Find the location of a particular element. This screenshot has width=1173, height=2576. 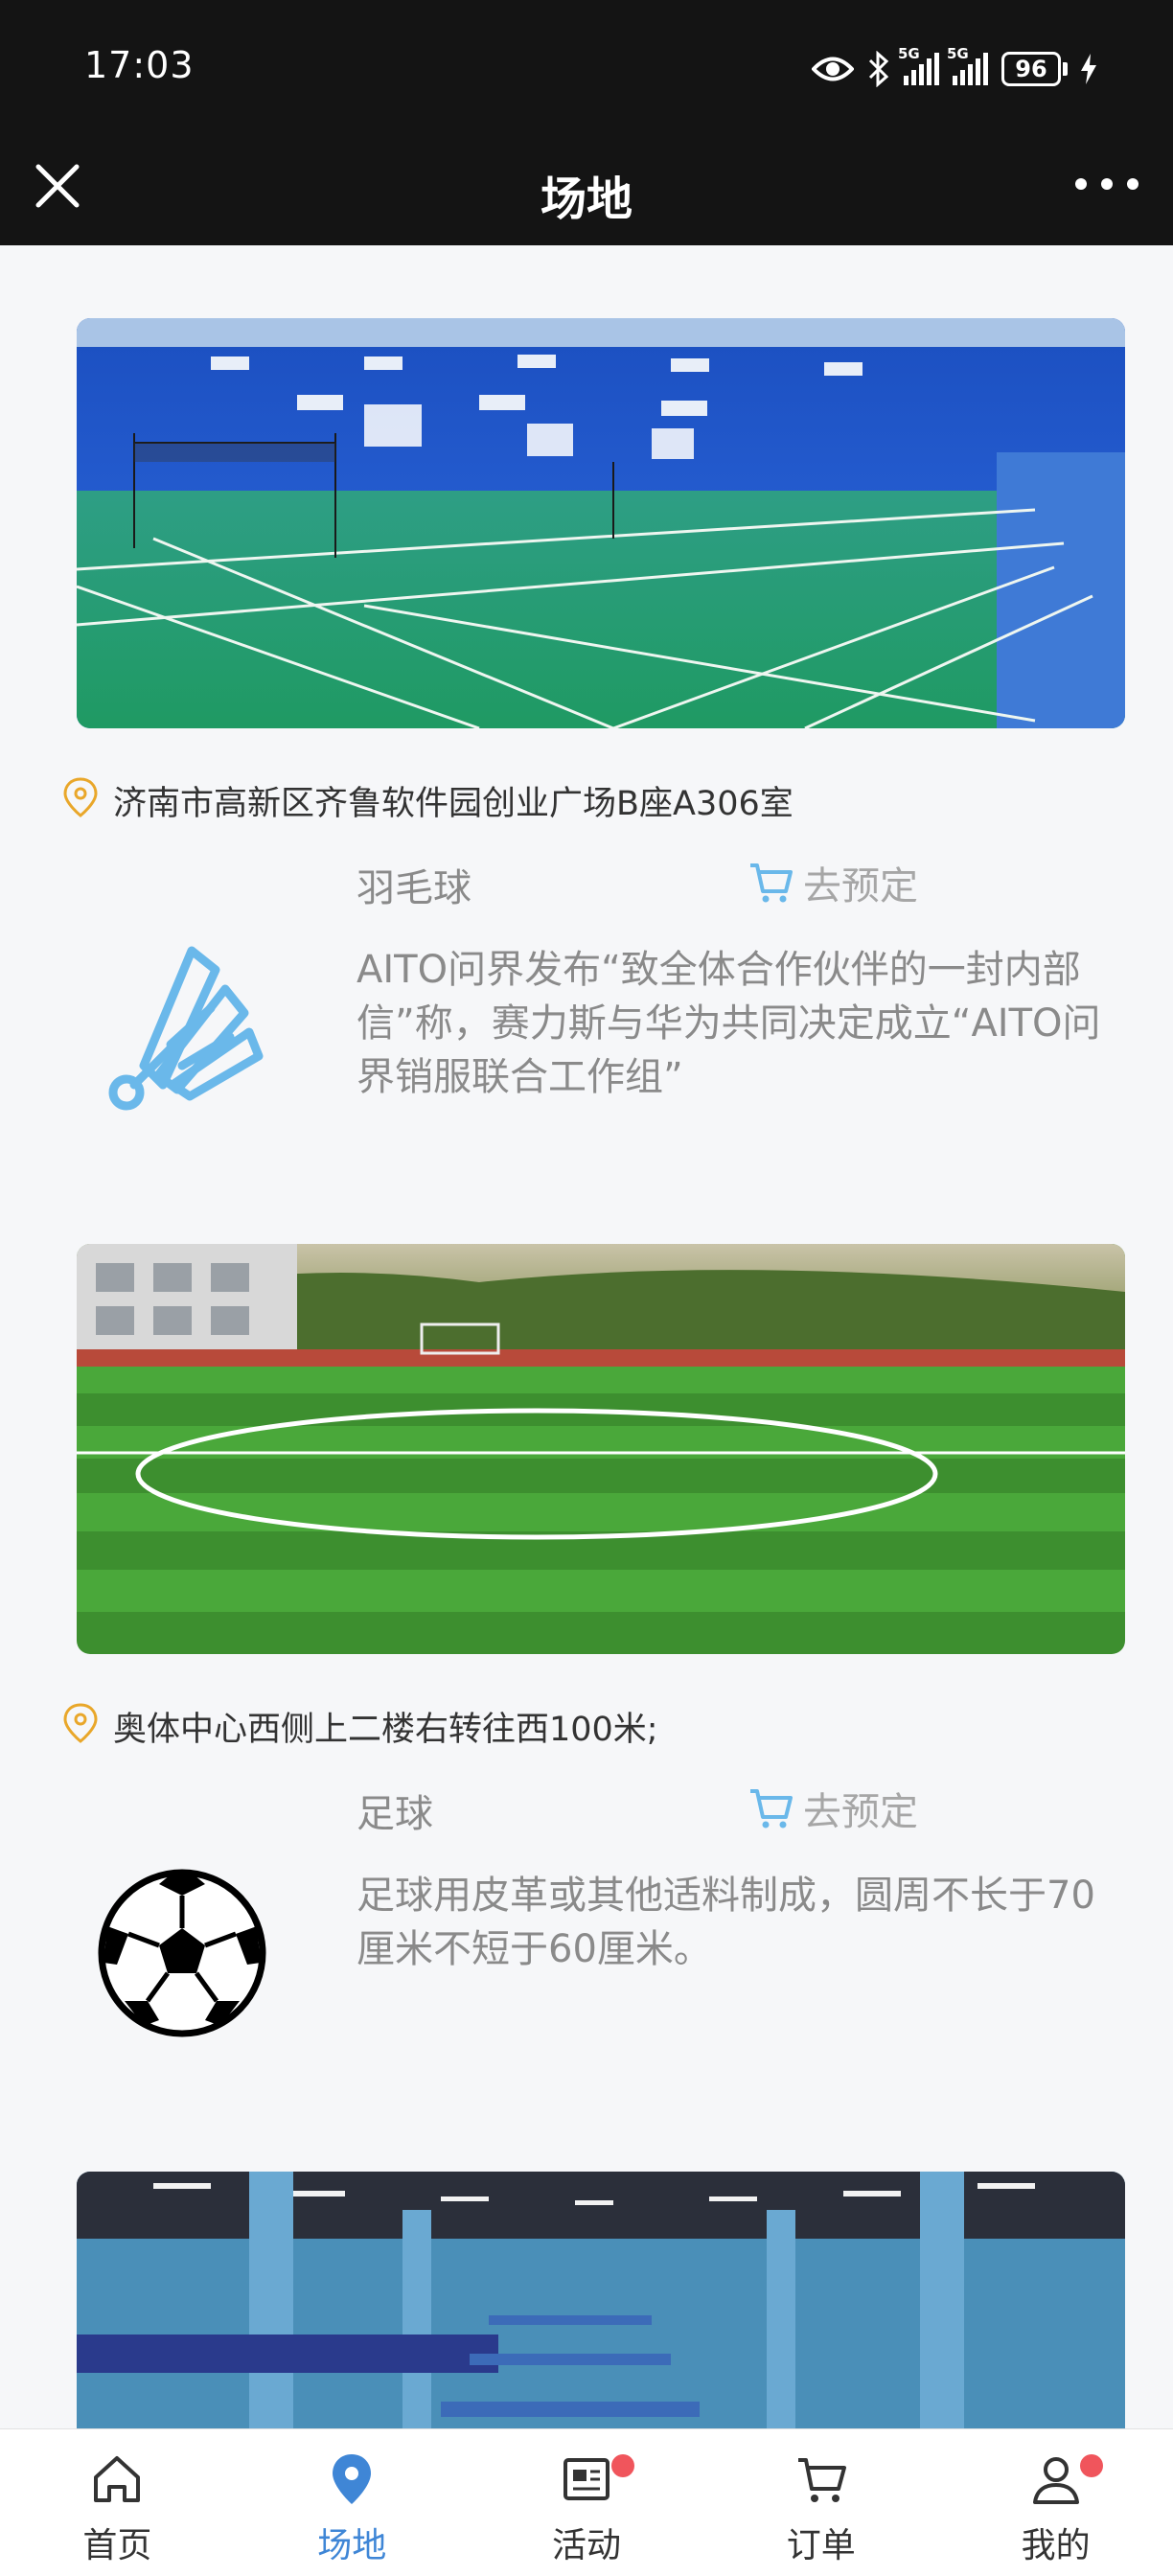

tab-venues: 场地 is located at coordinates (352, 2502).